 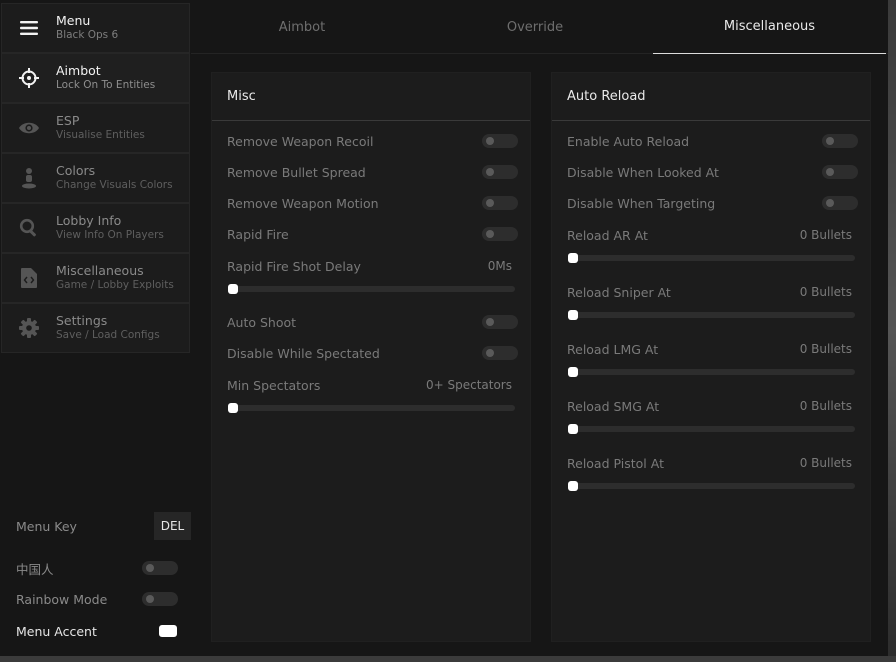 I want to click on chinese-row: 中国人, so click(x=97, y=568).